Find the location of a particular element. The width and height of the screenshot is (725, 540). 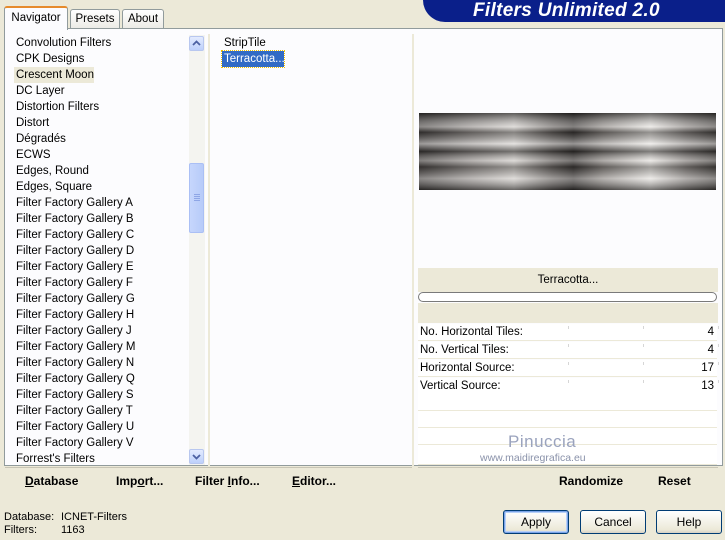

category-scrollbar is located at coordinates (197, 250).